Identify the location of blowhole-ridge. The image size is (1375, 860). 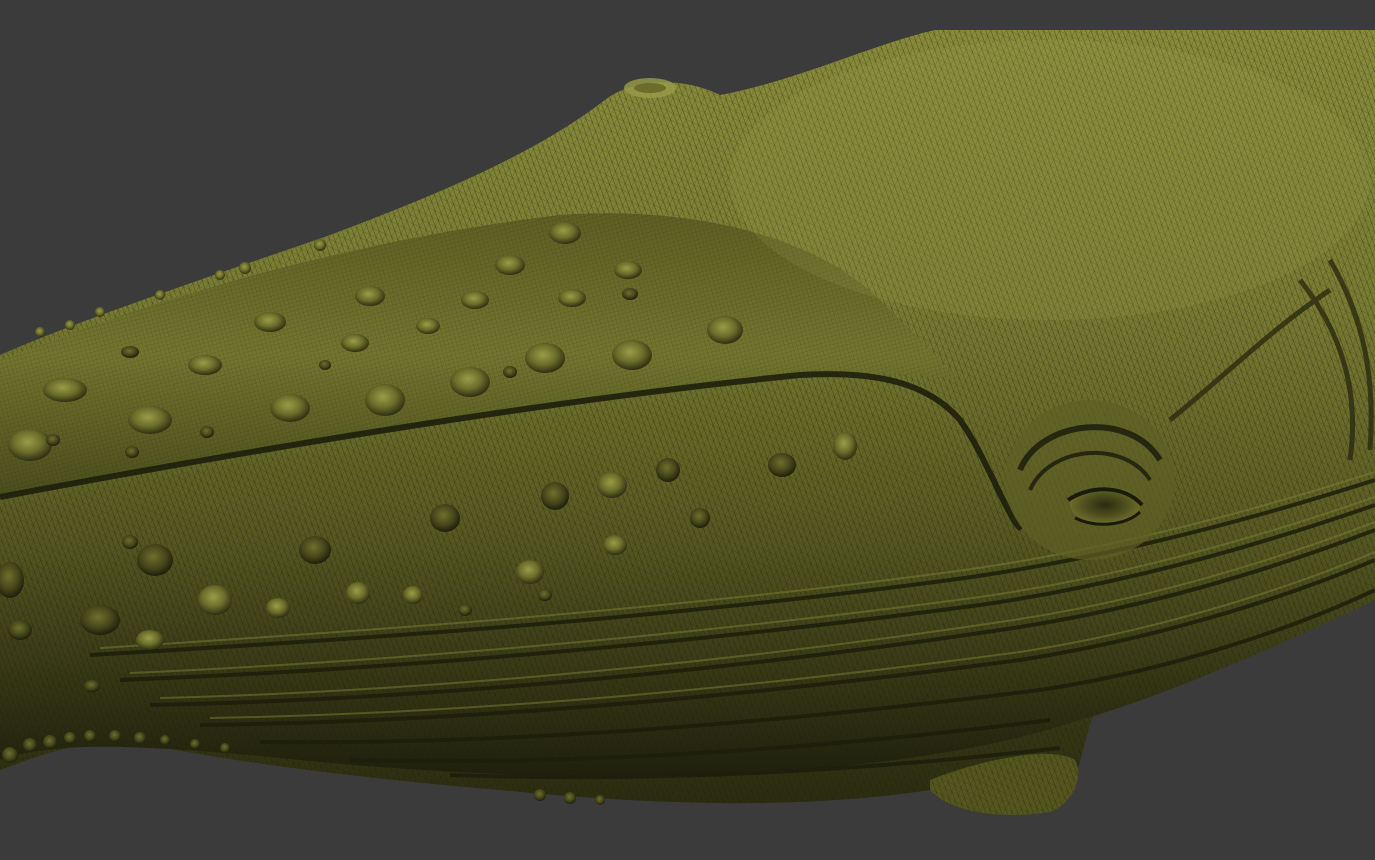
(650, 88).